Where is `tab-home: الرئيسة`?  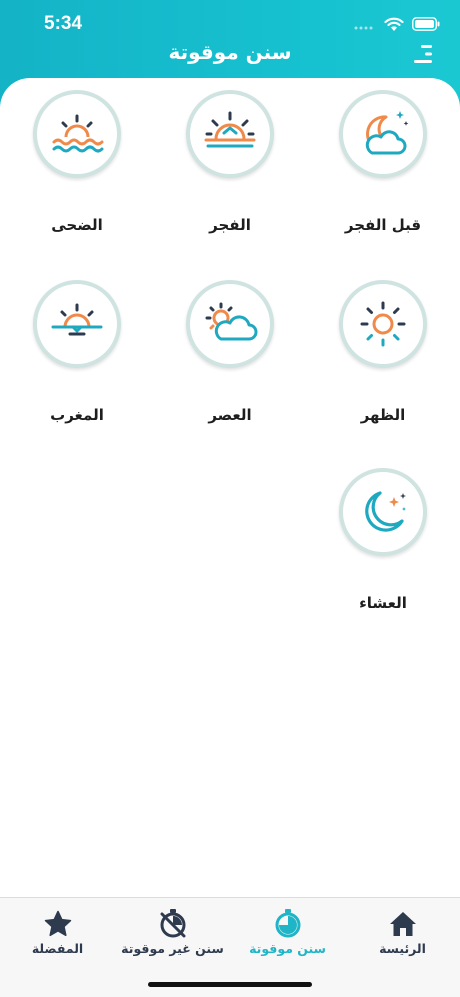 tab-home: الرئيسة is located at coordinates (402, 932).